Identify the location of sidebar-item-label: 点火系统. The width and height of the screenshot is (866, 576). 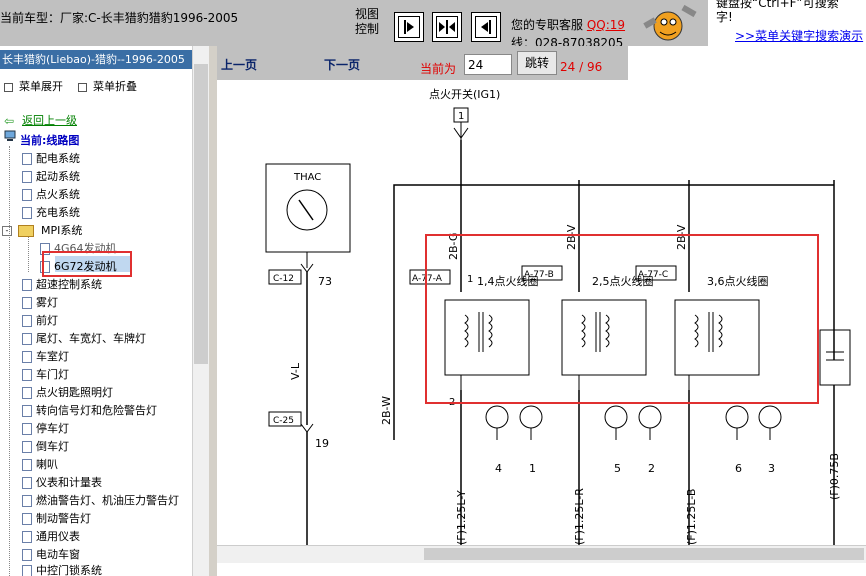
(58, 194).